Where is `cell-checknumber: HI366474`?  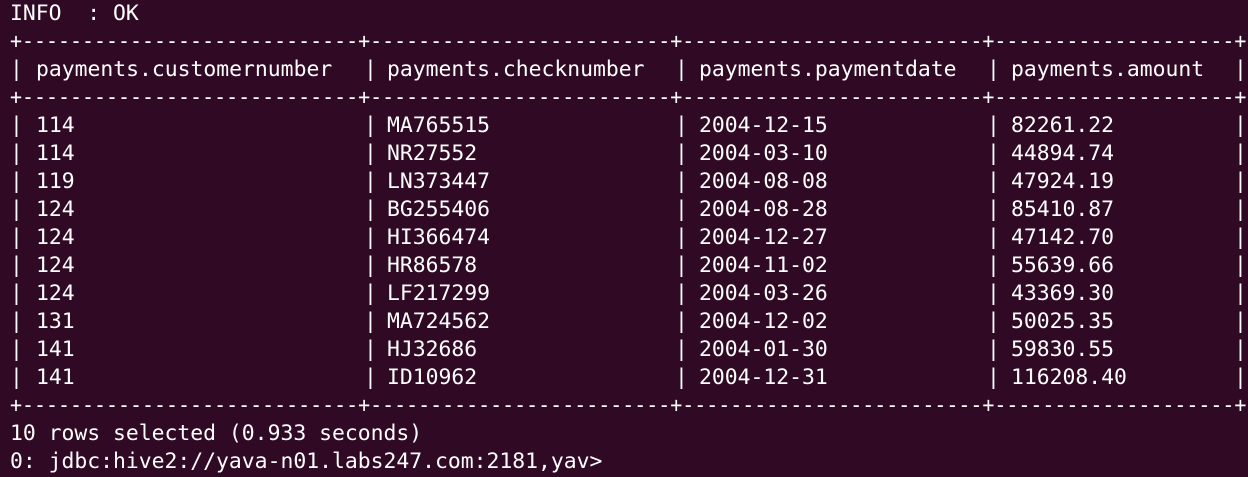
cell-checknumber: HI366474 is located at coordinates (439, 237).